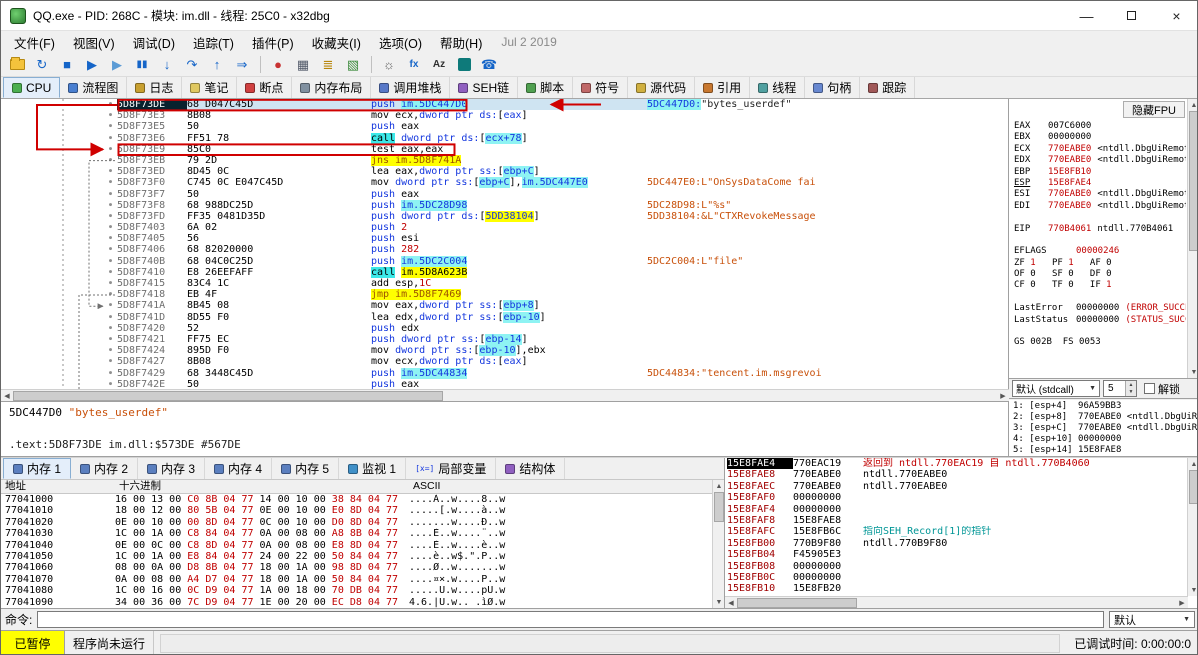 The width and height of the screenshot is (1198, 655). What do you see at coordinates (400, 42) in the screenshot?
I see `menu-item-6: 选项(O)` at bounding box center [400, 42].